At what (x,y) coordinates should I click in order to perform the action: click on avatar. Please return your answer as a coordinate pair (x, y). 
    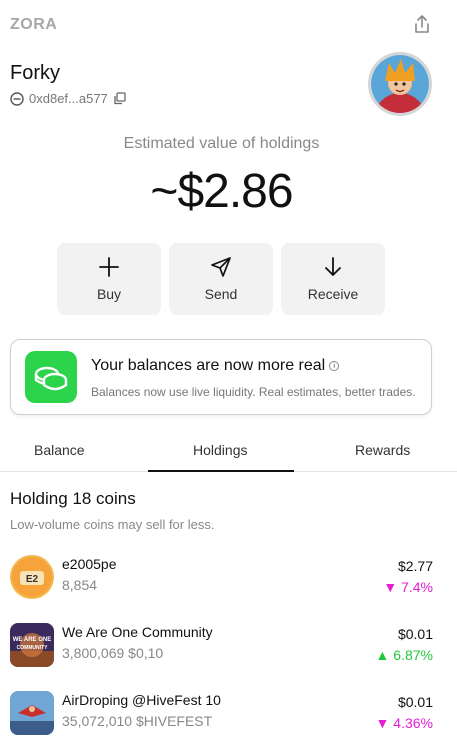
    Looking at the image, I should click on (400, 84).